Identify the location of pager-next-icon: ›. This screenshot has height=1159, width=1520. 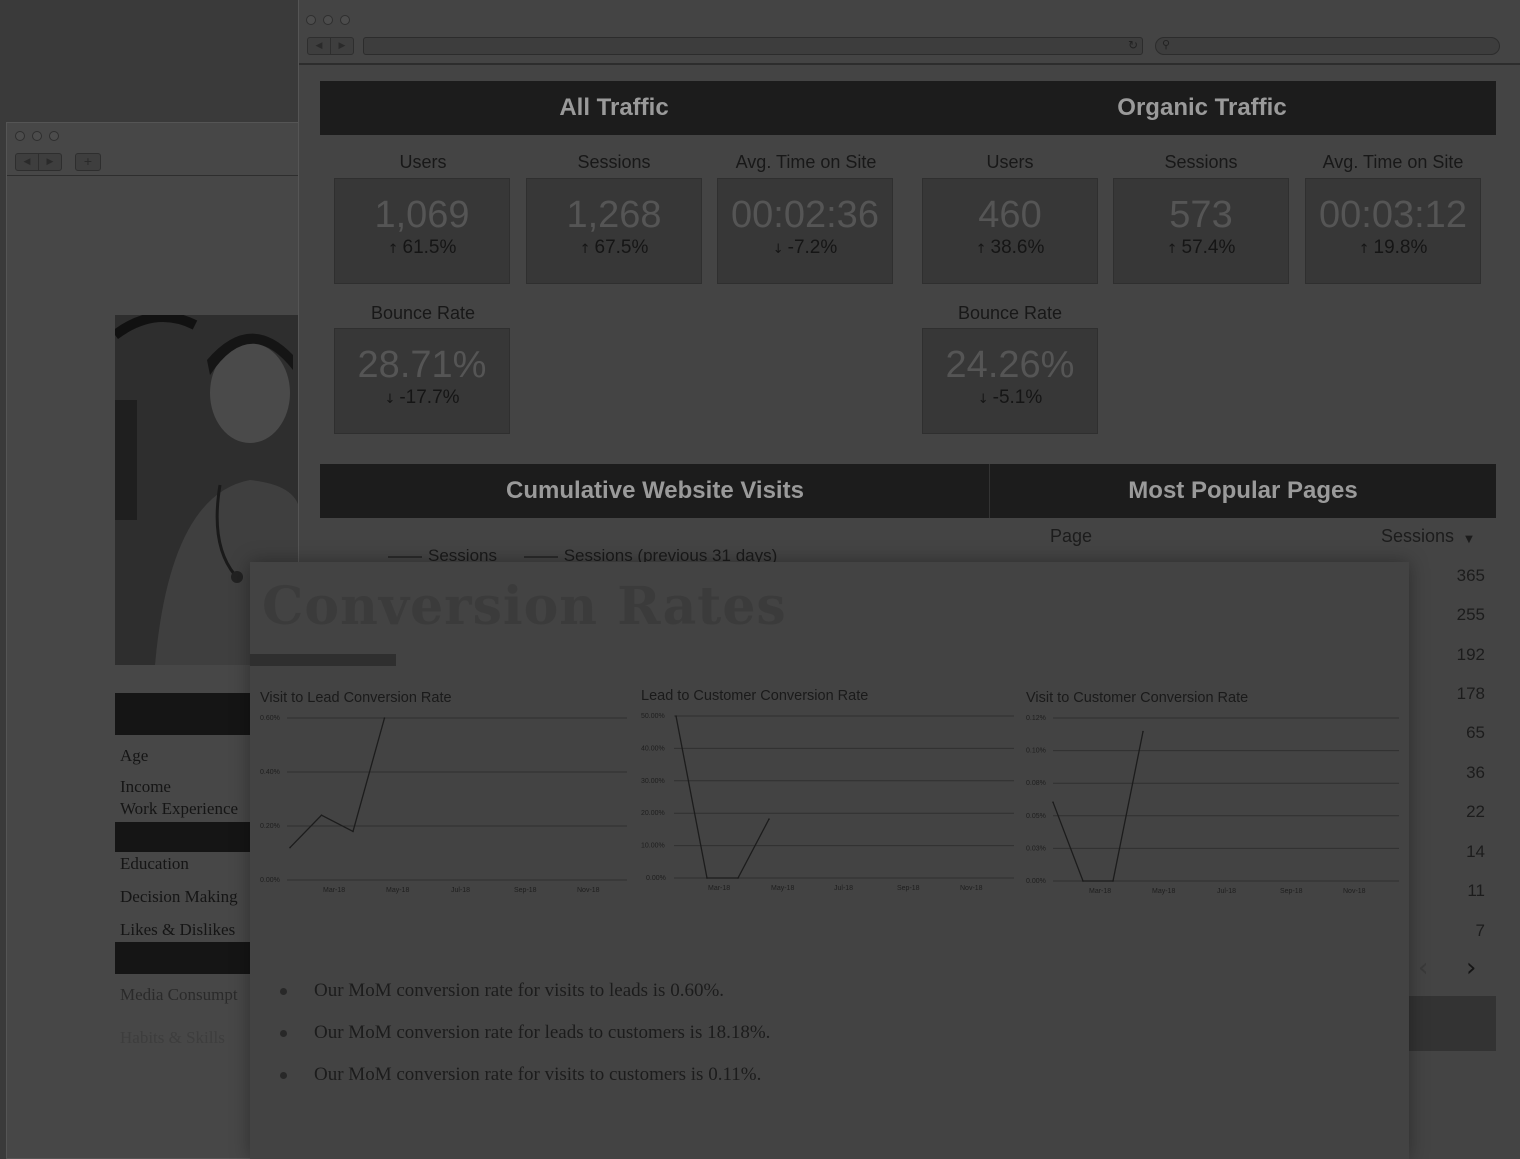
(1471, 968).